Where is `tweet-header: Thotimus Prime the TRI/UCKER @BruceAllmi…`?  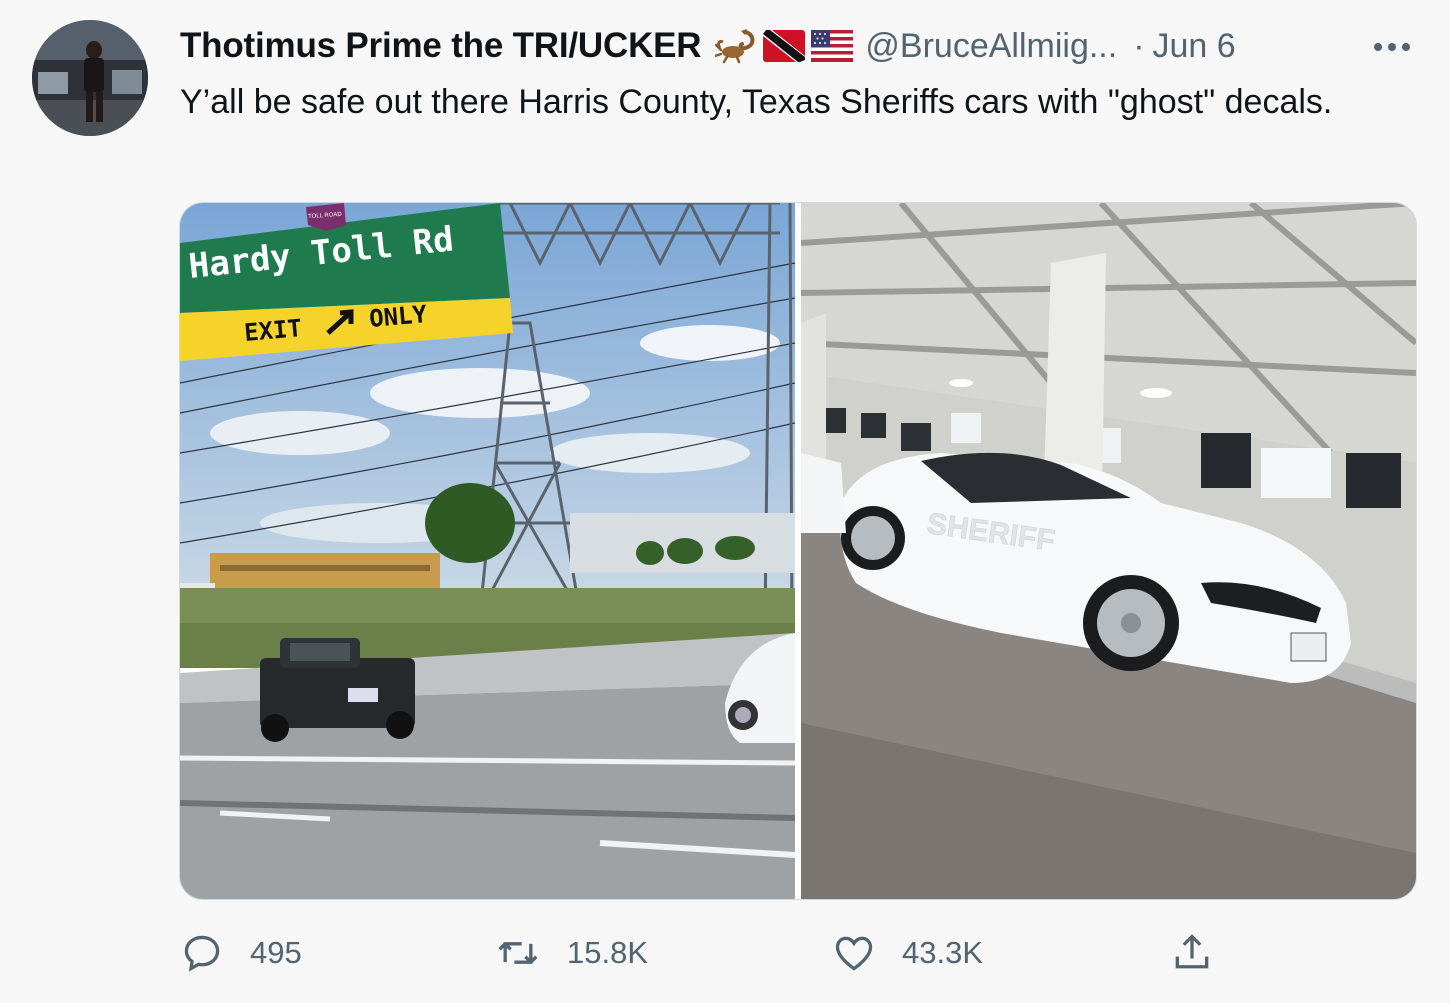
tweet-header: Thotimus Prime the TRI/UCKER @BruceAllmi… is located at coordinates (805, 46).